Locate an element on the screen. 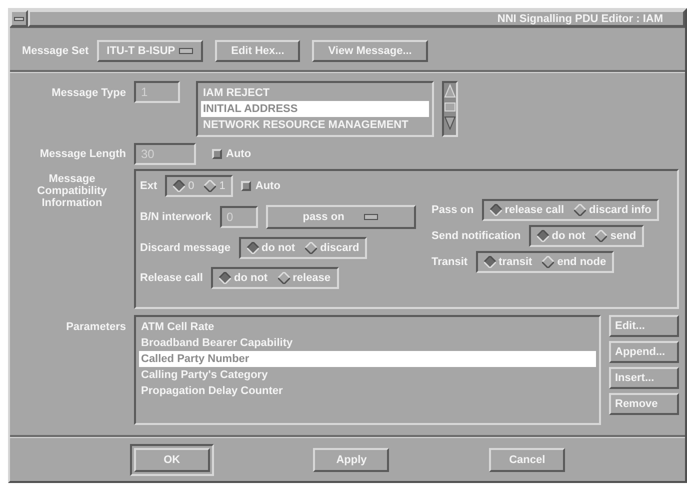 The height and width of the screenshot is (491, 687). group-label: Transit is located at coordinates (450, 262).